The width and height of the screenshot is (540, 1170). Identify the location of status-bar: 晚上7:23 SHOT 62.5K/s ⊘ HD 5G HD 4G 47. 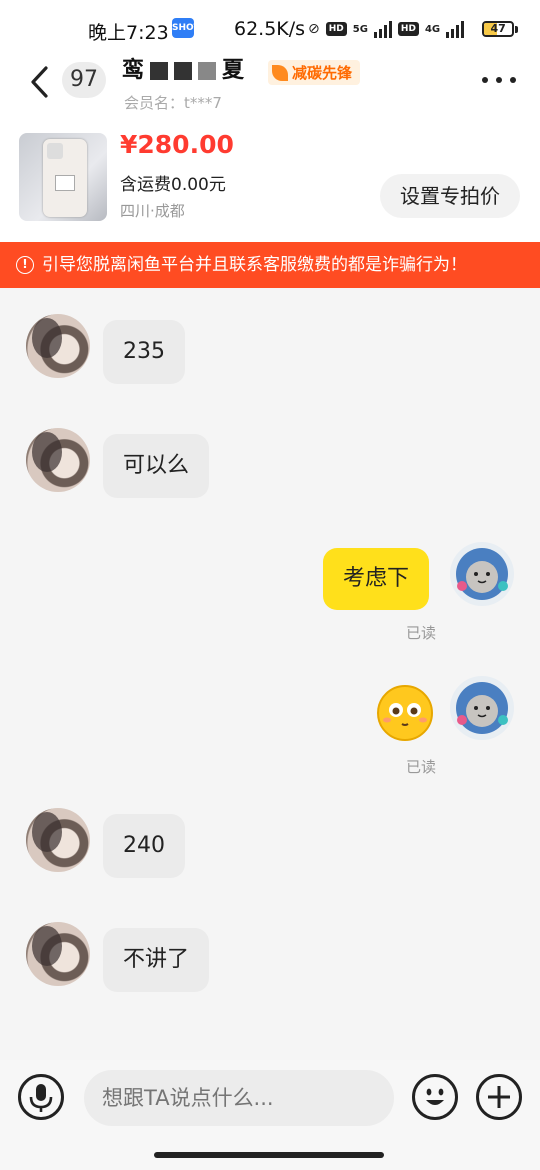
(270, 29).